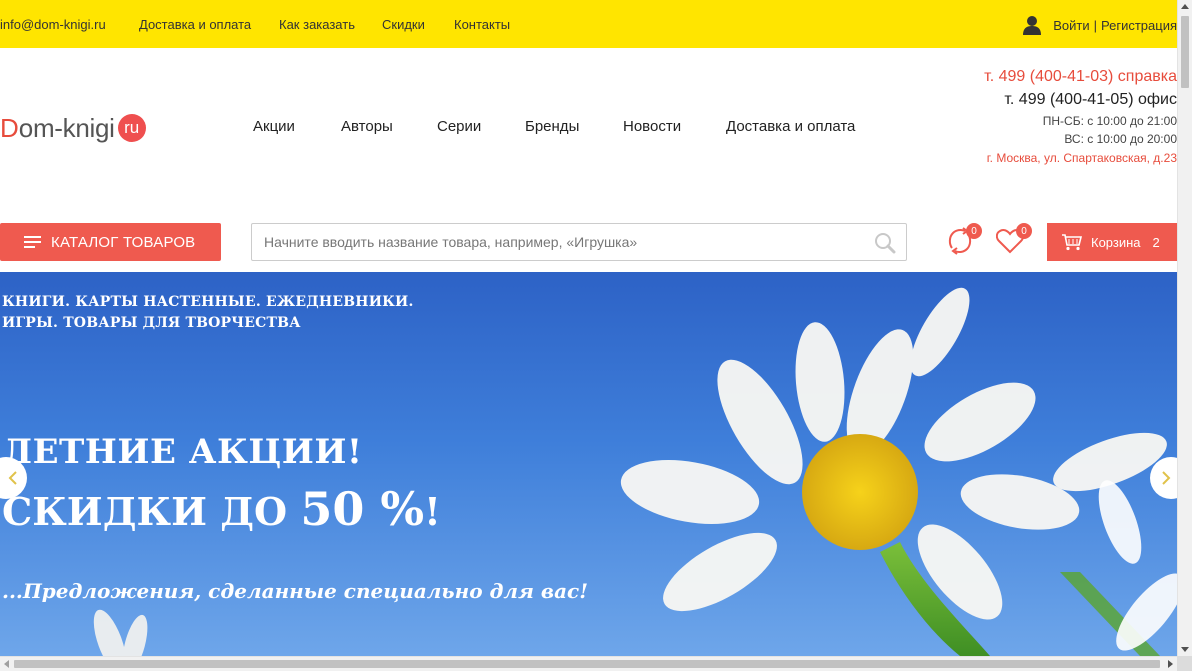 The width and height of the screenshot is (1192, 671). Describe the element at coordinates (1185, 6) in the screenshot. I see `scroll-up-arrow-icon` at that location.